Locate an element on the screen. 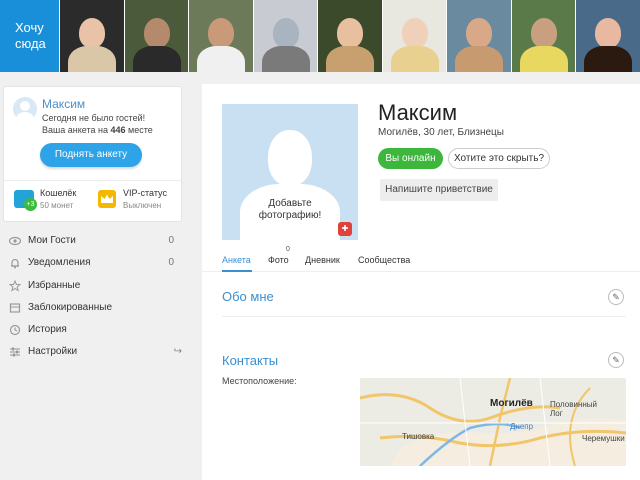 The image size is (640, 480). photo-count: 0 is located at coordinates (288, 249).